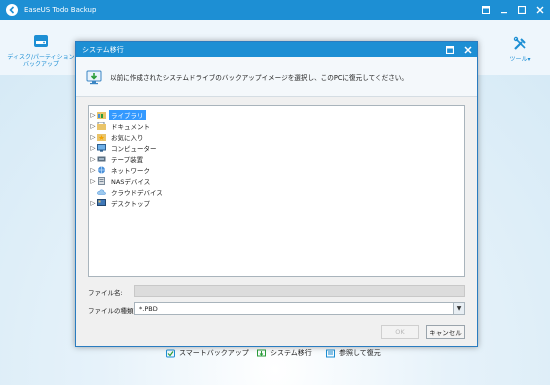  Describe the element at coordinates (101, 115) in the screenshot. I see `library-icon` at that location.